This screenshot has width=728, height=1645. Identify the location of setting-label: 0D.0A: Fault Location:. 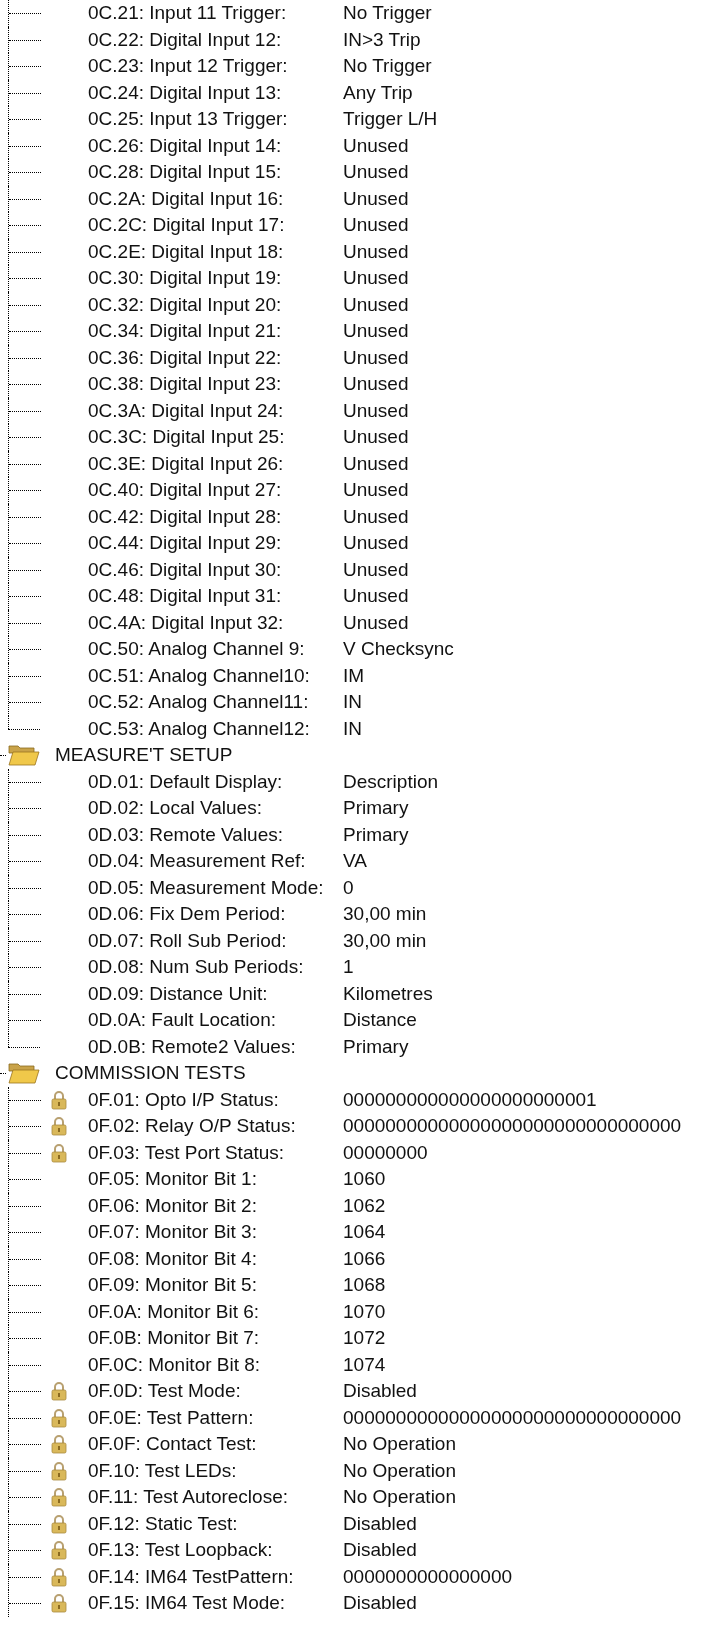
(215, 1020).